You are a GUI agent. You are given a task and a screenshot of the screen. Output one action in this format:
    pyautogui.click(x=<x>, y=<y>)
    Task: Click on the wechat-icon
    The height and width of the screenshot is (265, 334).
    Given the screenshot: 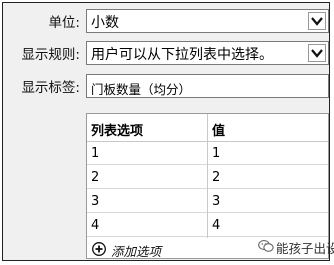 What is the action you would take?
    pyautogui.click(x=266, y=246)
    